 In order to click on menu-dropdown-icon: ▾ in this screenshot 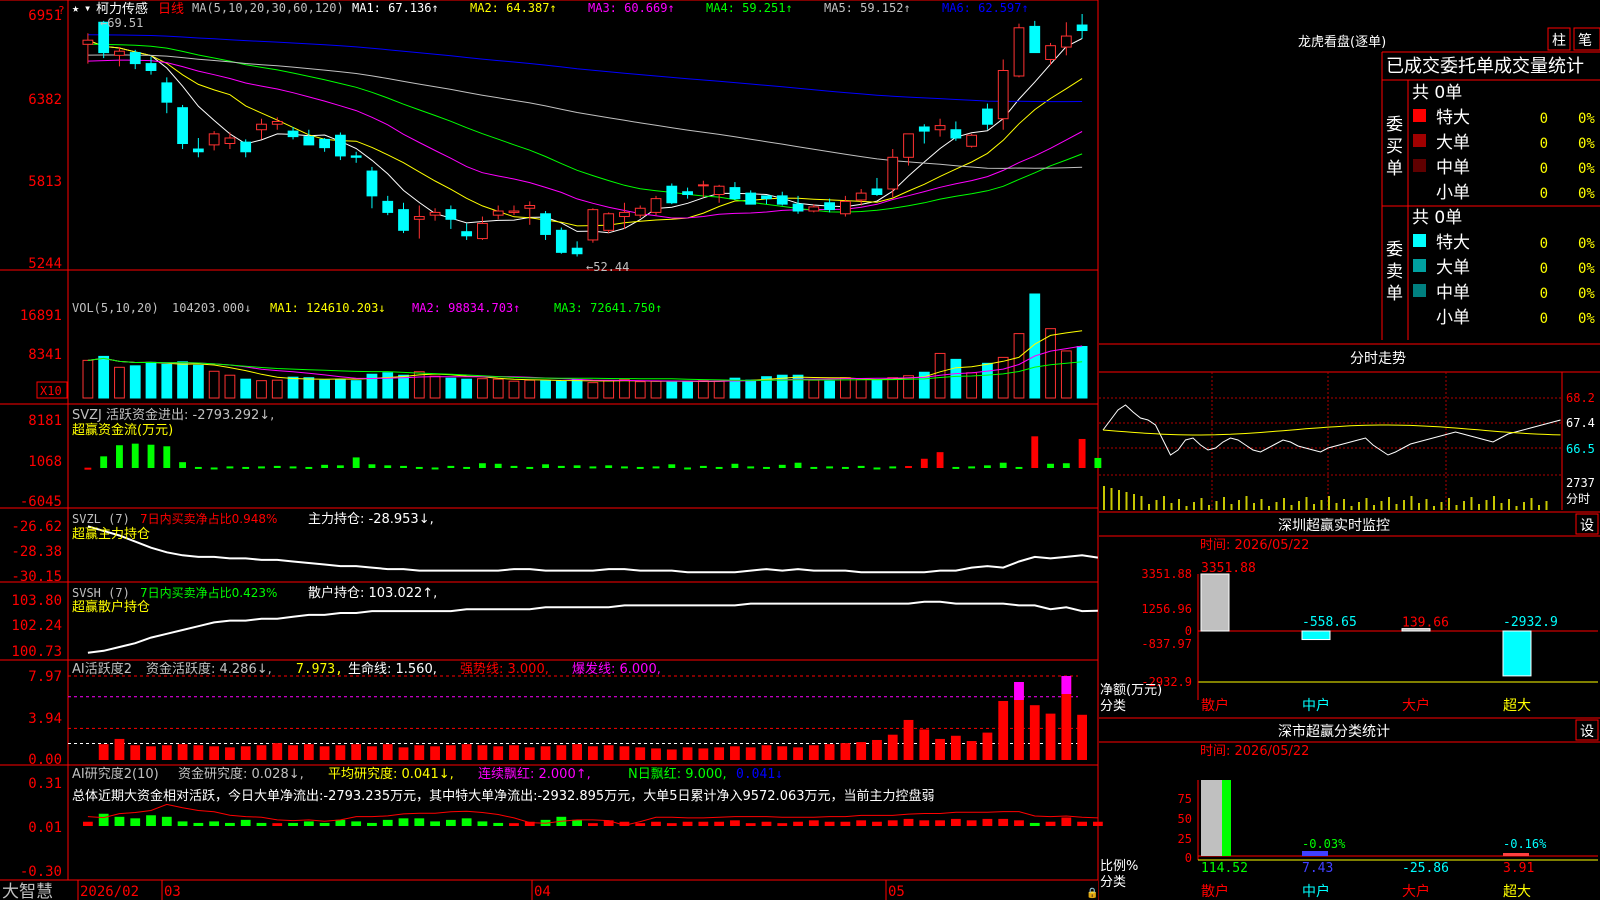, I will do `click(87, 8)`.